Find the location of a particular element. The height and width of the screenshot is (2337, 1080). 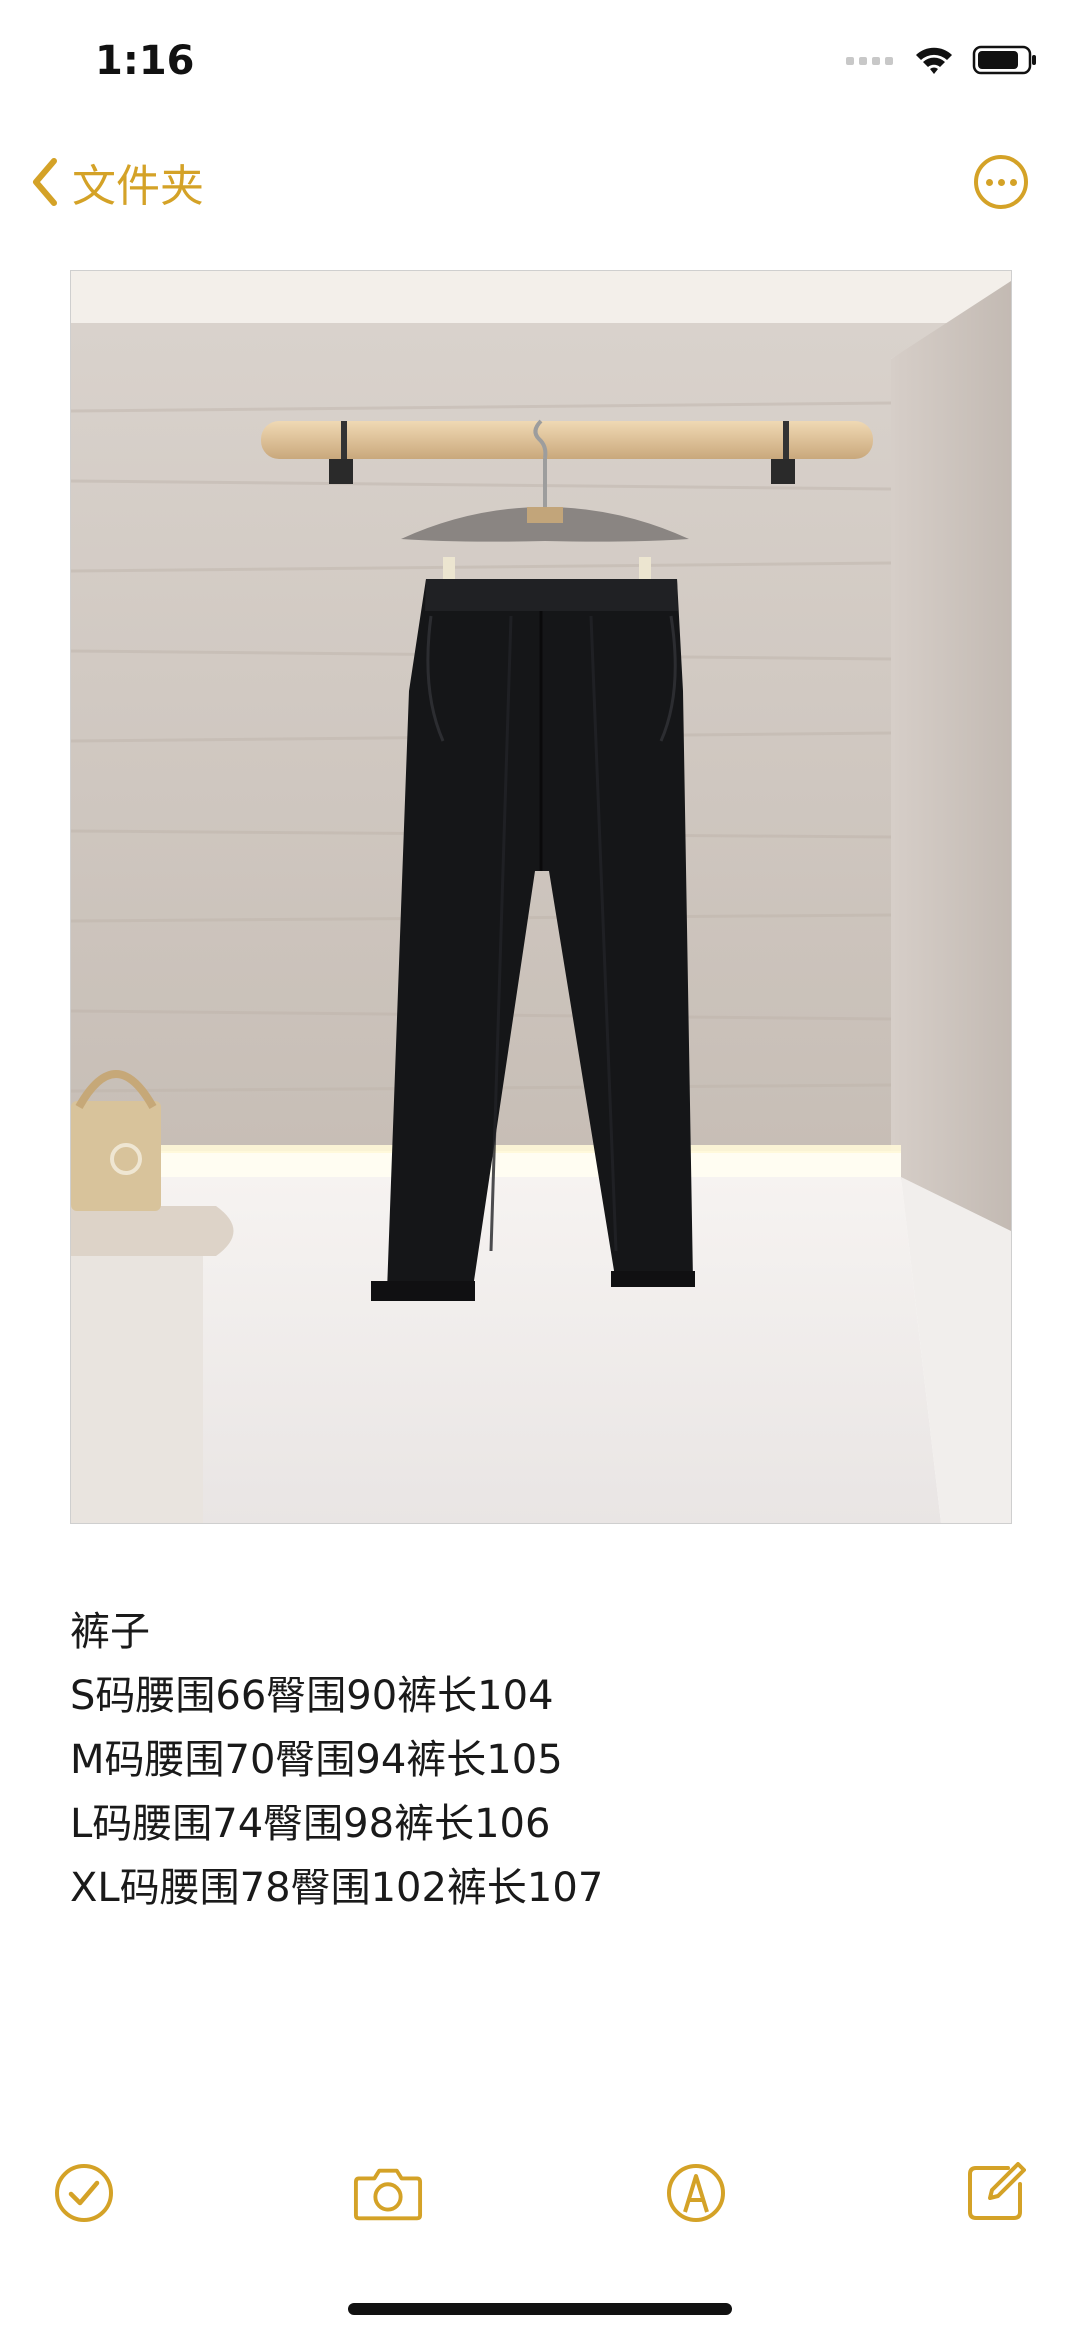

cellular-signal-icon is located at coordinates (869, 61).